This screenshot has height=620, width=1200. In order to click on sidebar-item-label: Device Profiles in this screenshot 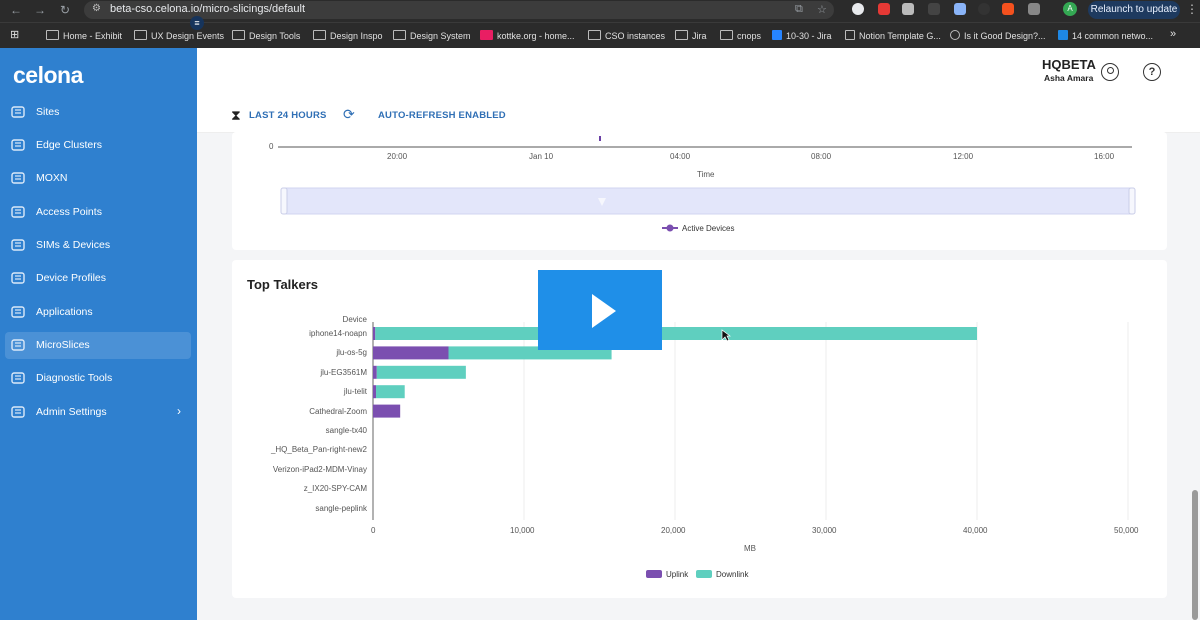, I will do `click(71, 278)`.